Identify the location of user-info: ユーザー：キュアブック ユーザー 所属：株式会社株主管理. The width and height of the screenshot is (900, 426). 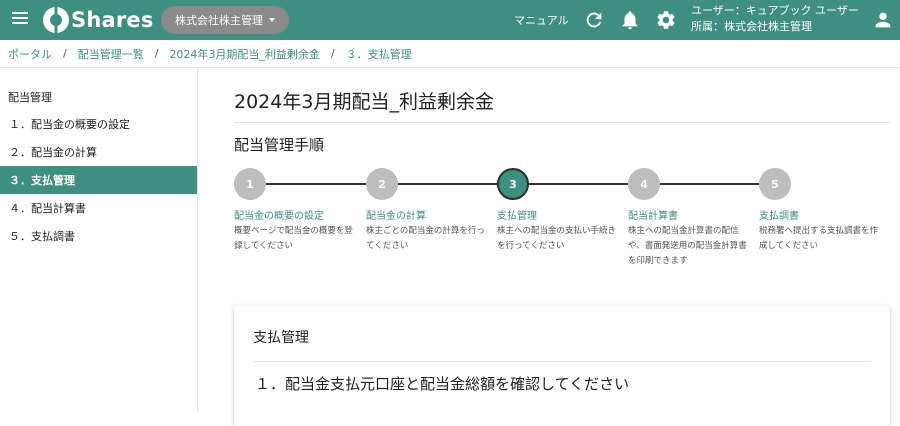
(775, 19).